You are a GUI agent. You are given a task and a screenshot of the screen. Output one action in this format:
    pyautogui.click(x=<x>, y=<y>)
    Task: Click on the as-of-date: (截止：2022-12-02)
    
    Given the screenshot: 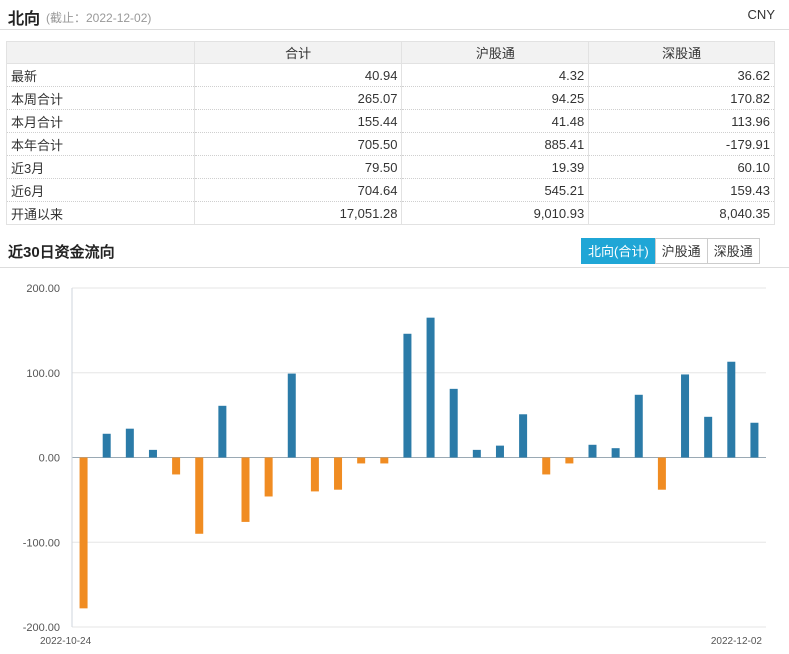 What is the action you would take?
    pyautogui.click(x=99, y=18)
    